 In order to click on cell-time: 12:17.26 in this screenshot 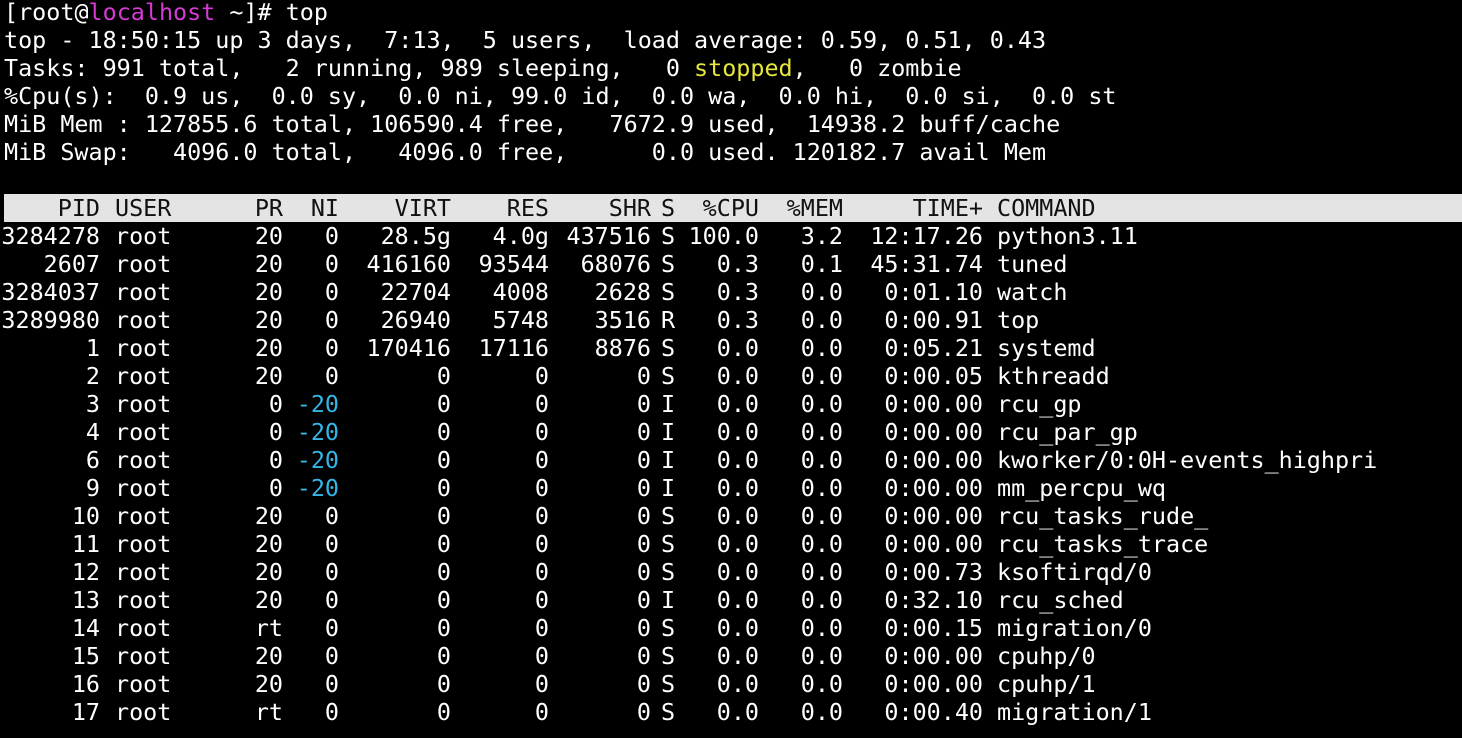, I will do `click(926, 236)`.